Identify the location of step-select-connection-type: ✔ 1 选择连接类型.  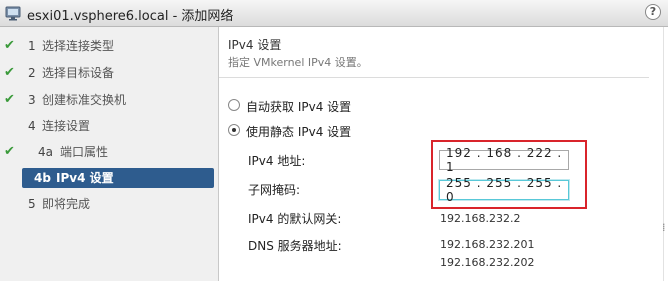
(109, 46).